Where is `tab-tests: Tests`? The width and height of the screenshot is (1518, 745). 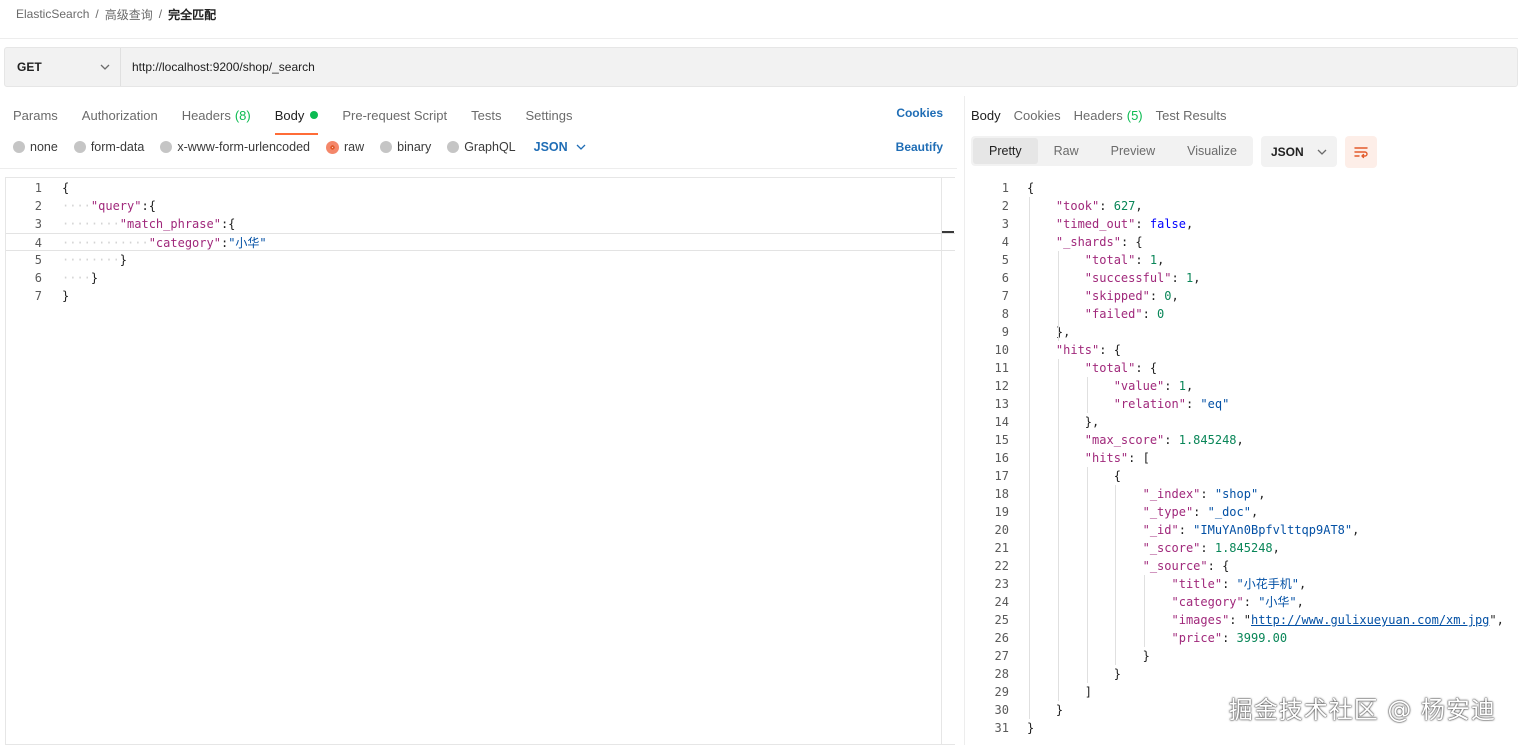
tab-tests: Tests is located at coordinates (486, 115).